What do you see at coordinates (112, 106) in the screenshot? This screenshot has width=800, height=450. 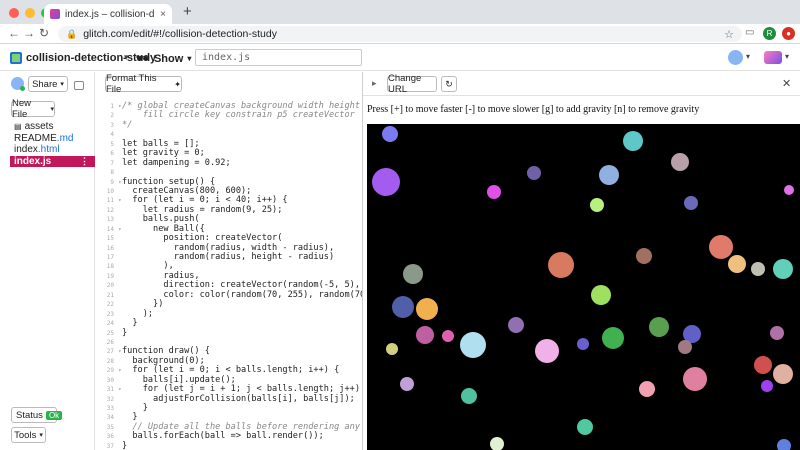 I see `line-number: 1` at bounding box center [112, 106].